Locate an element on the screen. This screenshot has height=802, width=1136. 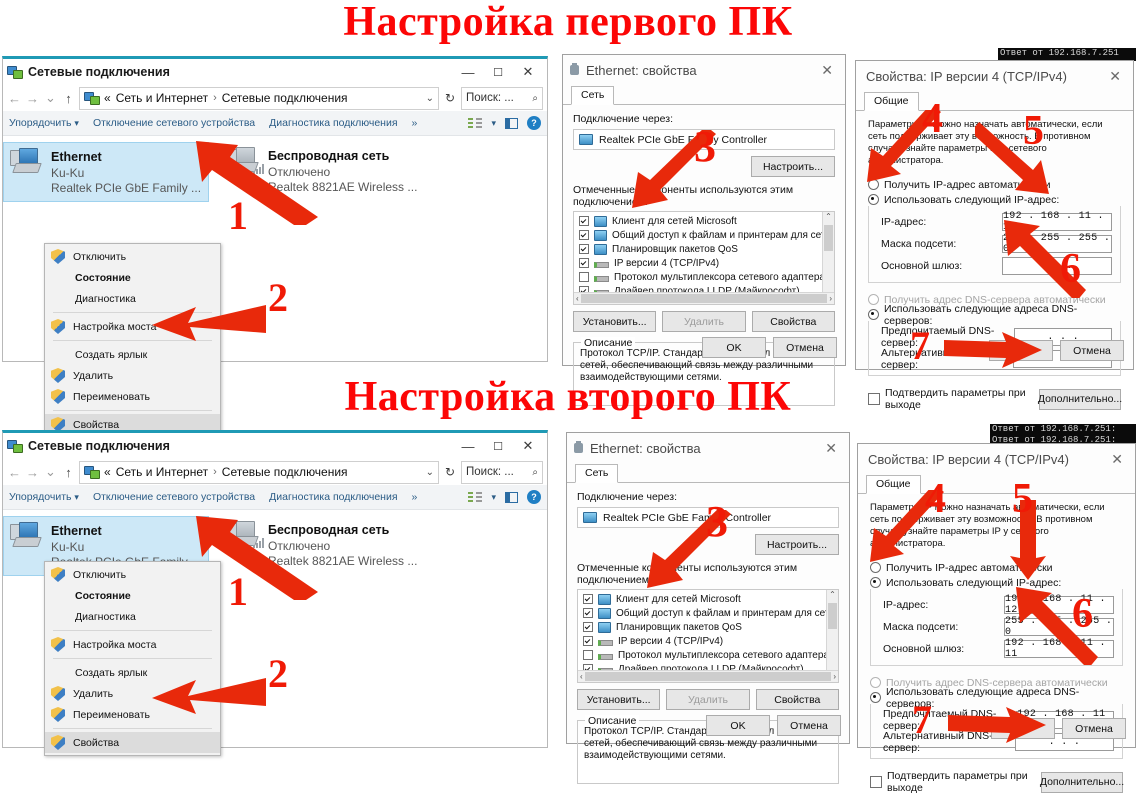
forward-icon: → is located at coordinates (32, 472).